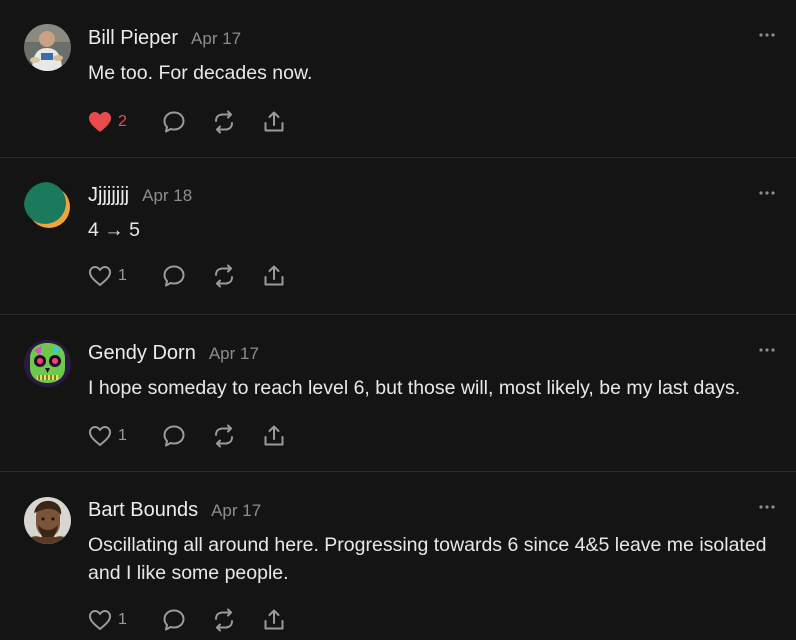 This screenshot has width=796, height=640. I want to click on comment-text: 4 → 5, so click(114, 230).